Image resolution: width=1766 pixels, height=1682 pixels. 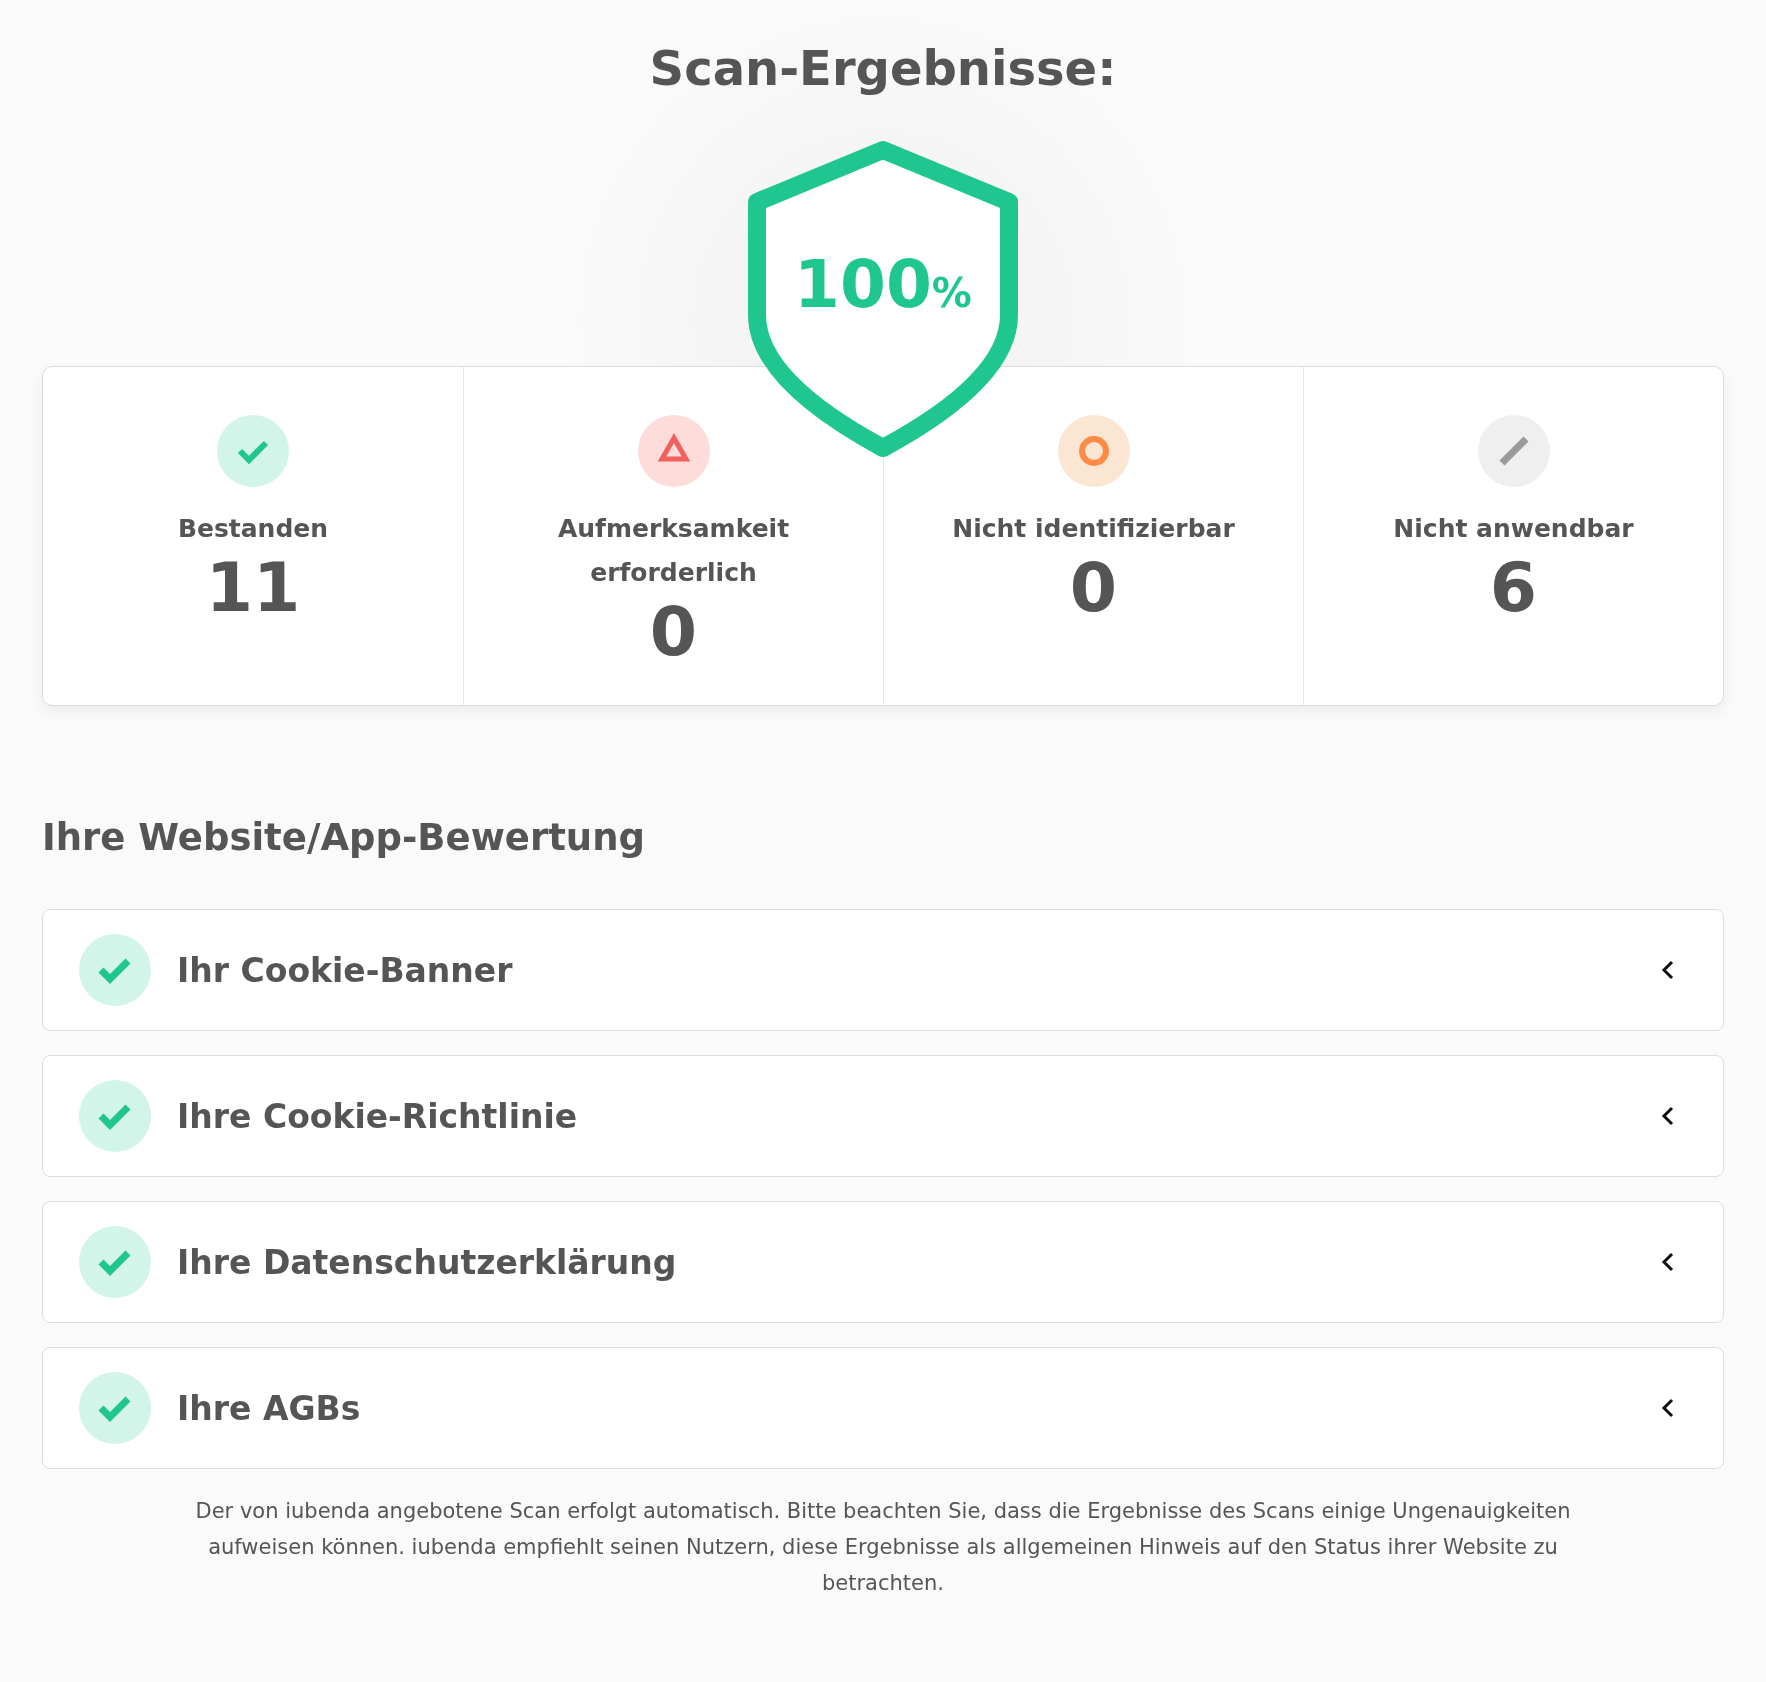 What do you see at coordinates (883, 68) in the screenshot?
I see `page-title: Scan-Ergebnisse:` at bounding box center [883, 68].